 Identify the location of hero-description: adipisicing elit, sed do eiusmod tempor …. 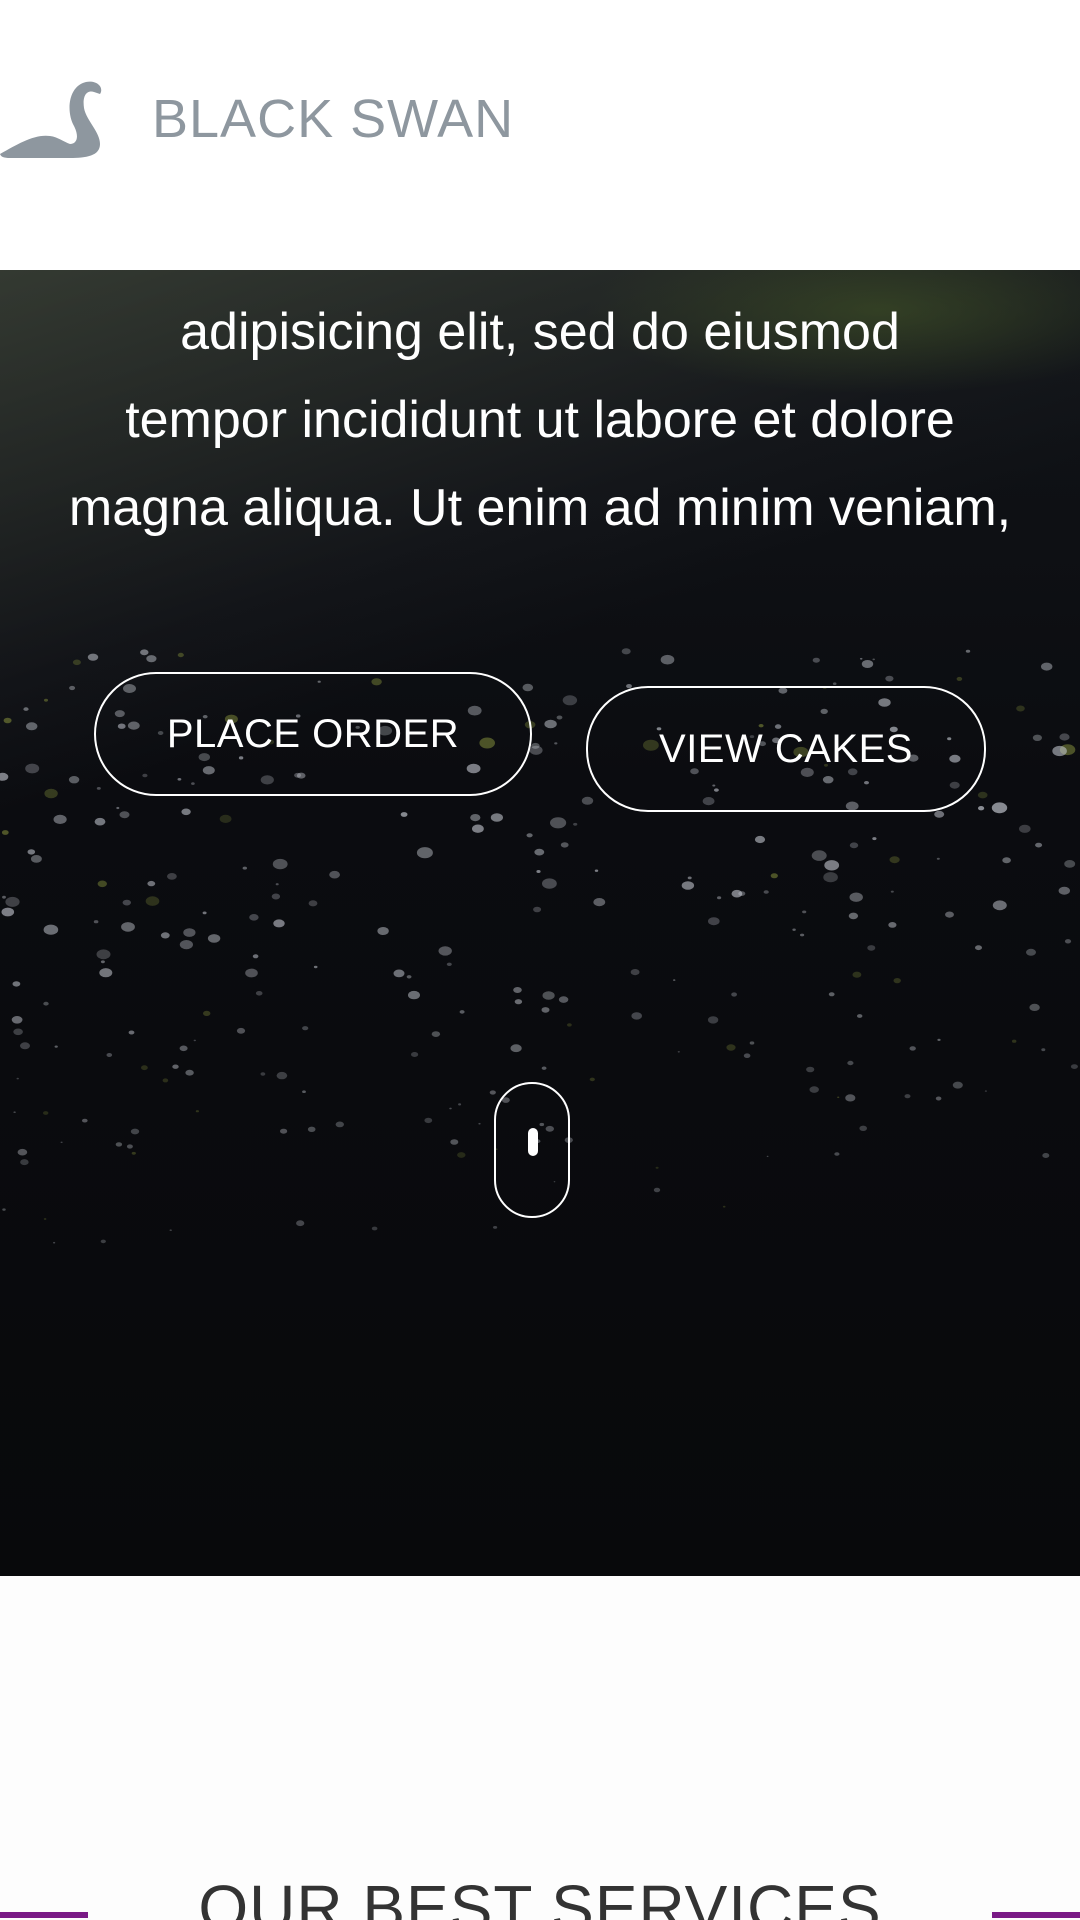
(540, 420).